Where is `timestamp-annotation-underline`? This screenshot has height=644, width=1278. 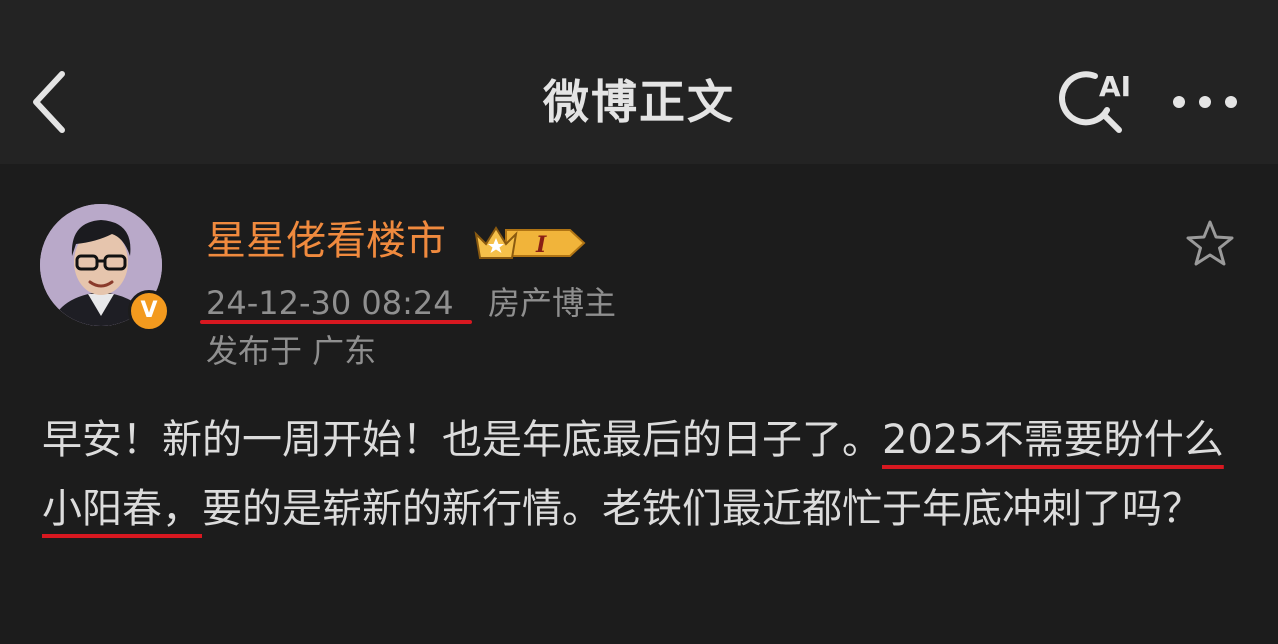 timestamp-annotation-underline is located at coordinates (336, 322).